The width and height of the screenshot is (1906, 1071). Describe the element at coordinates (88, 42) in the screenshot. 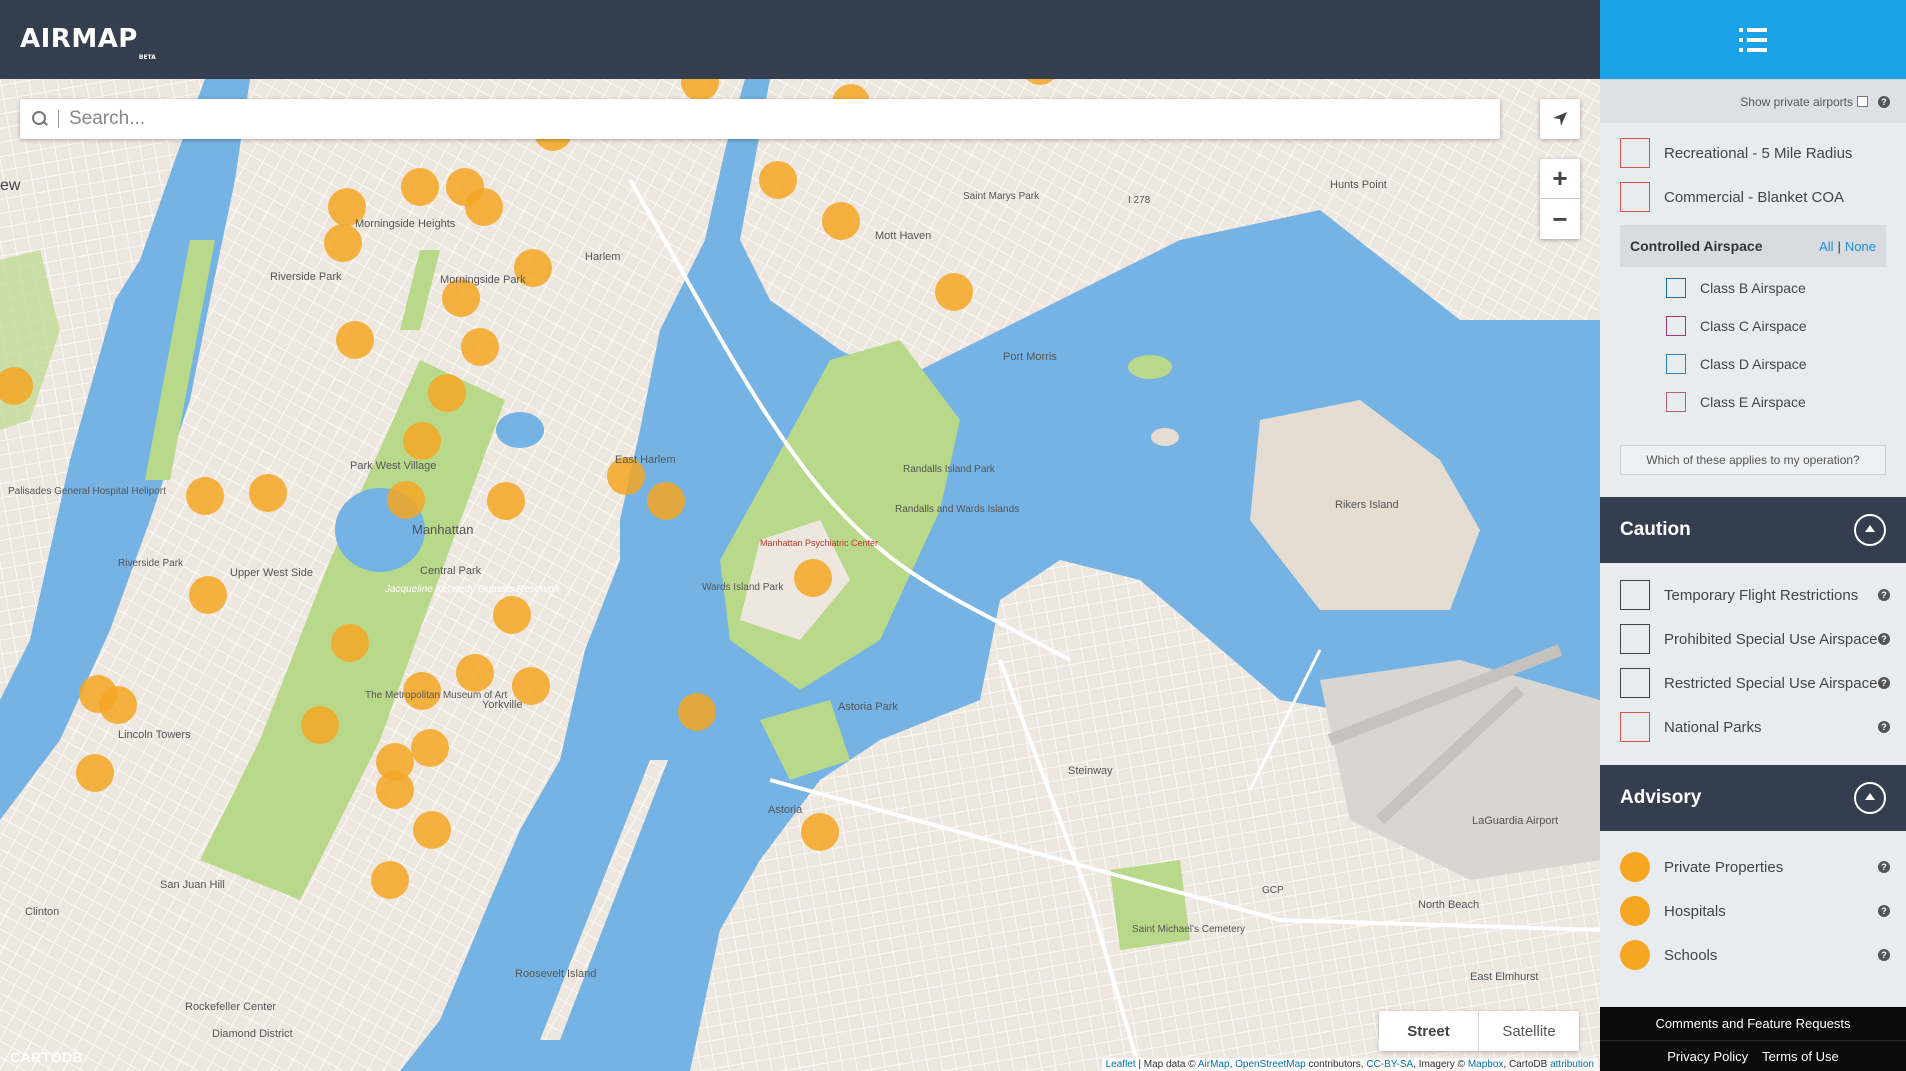

I see `app-logo: AIRMAPBETA` at that location.